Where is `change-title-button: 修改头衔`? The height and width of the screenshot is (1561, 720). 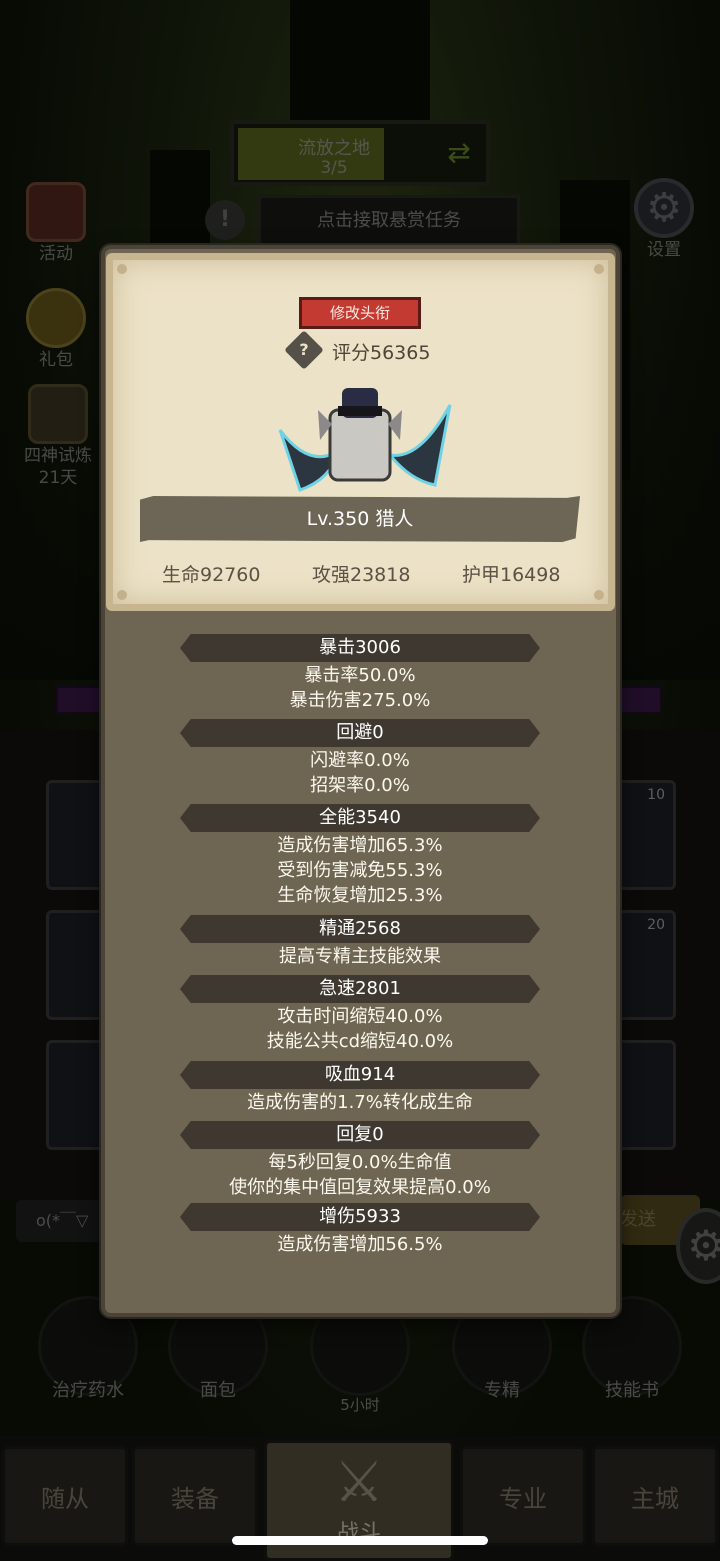 change-title-button: 修改头衔 is located at coordinates (360, 313).